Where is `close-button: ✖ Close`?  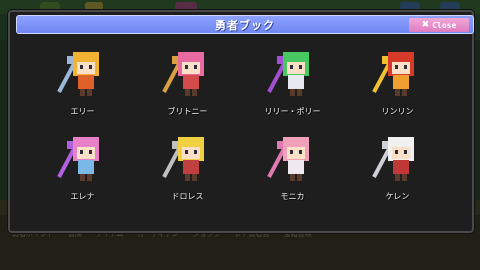 close-button: ✖ Close is located at coordinates (439, 25).